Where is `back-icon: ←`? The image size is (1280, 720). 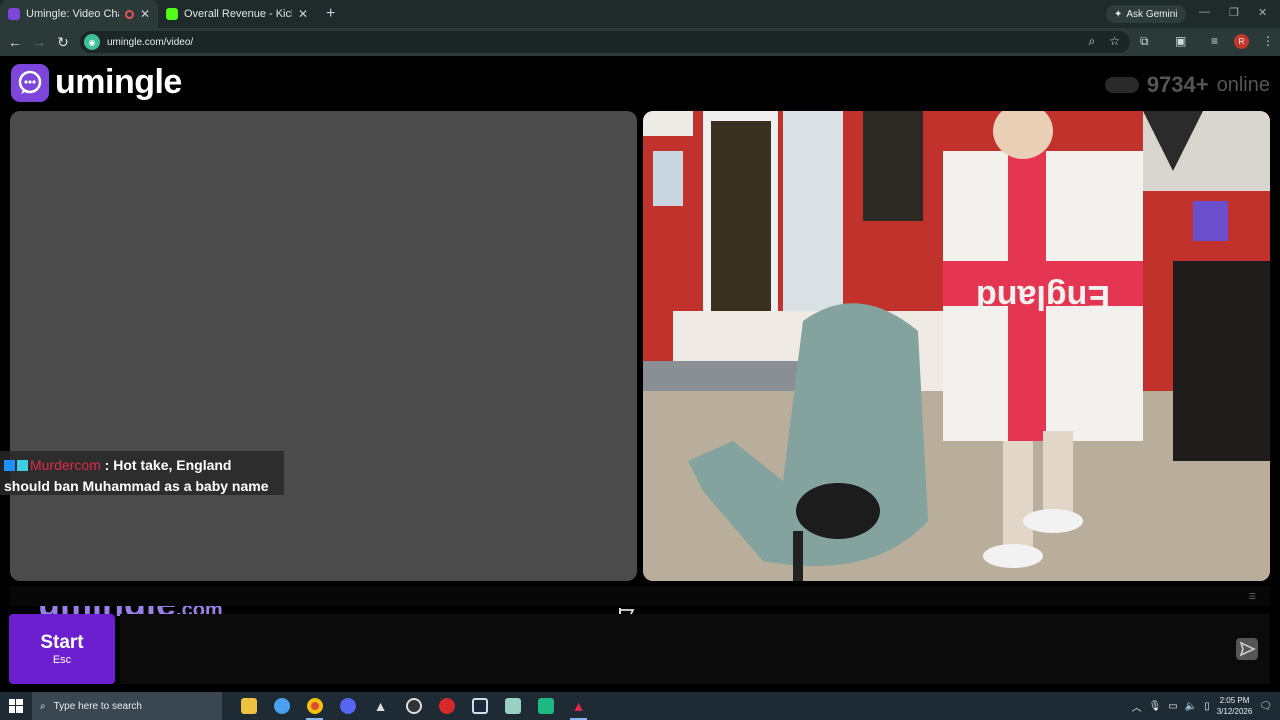
back-icon: ← is located at coordinates (15, 42).